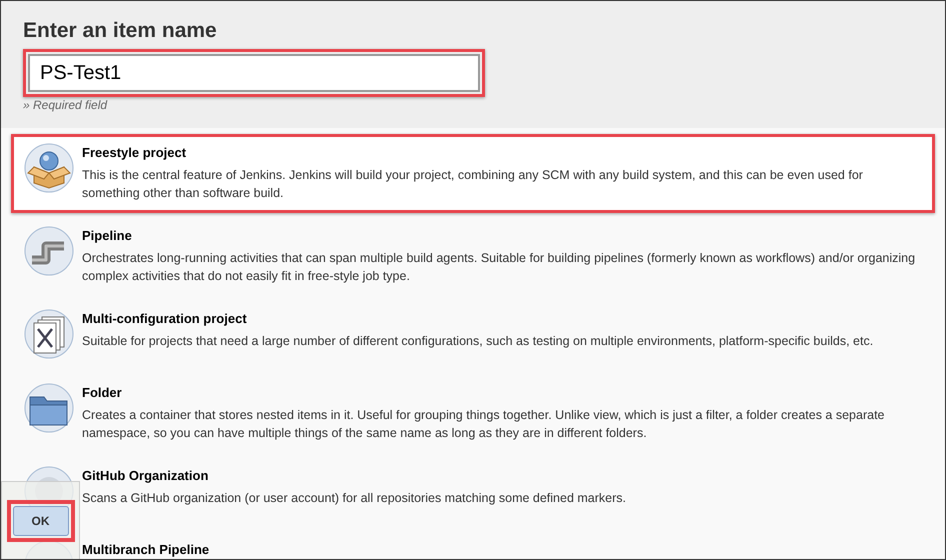 The height and width of the screenshot is (560, 946). Describe the element at coordinates (146, 549) in the screenshot. I see `item-type-title: Multibranch Pipeline` at that location.